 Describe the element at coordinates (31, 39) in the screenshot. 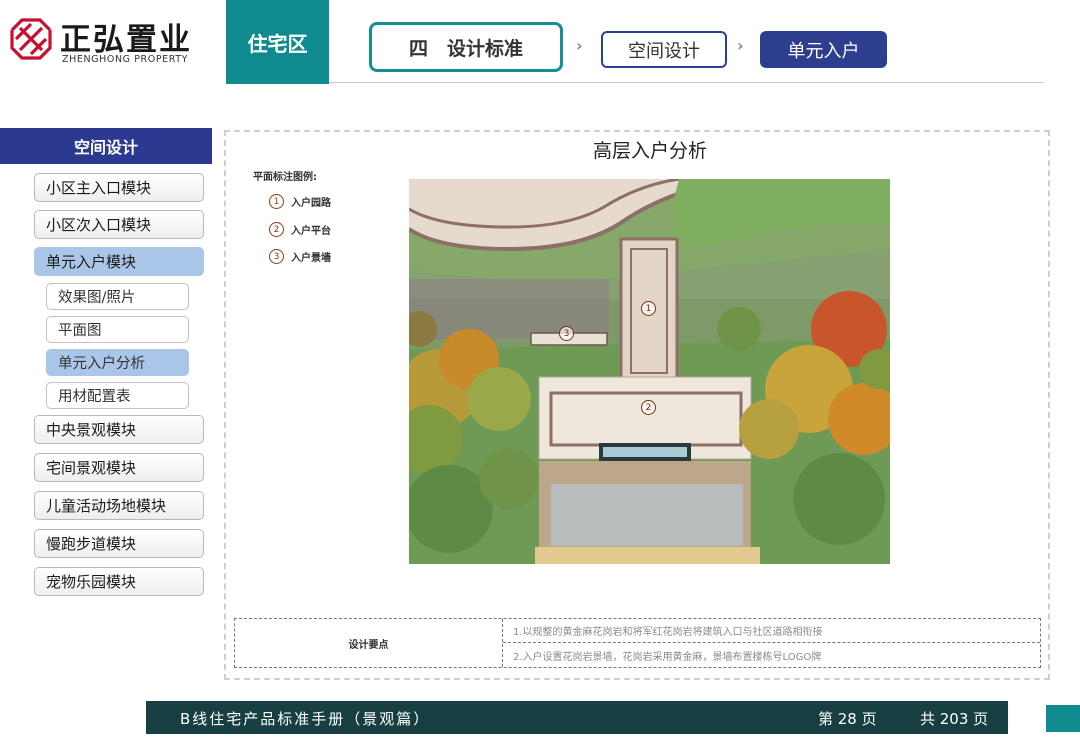

I see `logo-mark-icon` at that location.